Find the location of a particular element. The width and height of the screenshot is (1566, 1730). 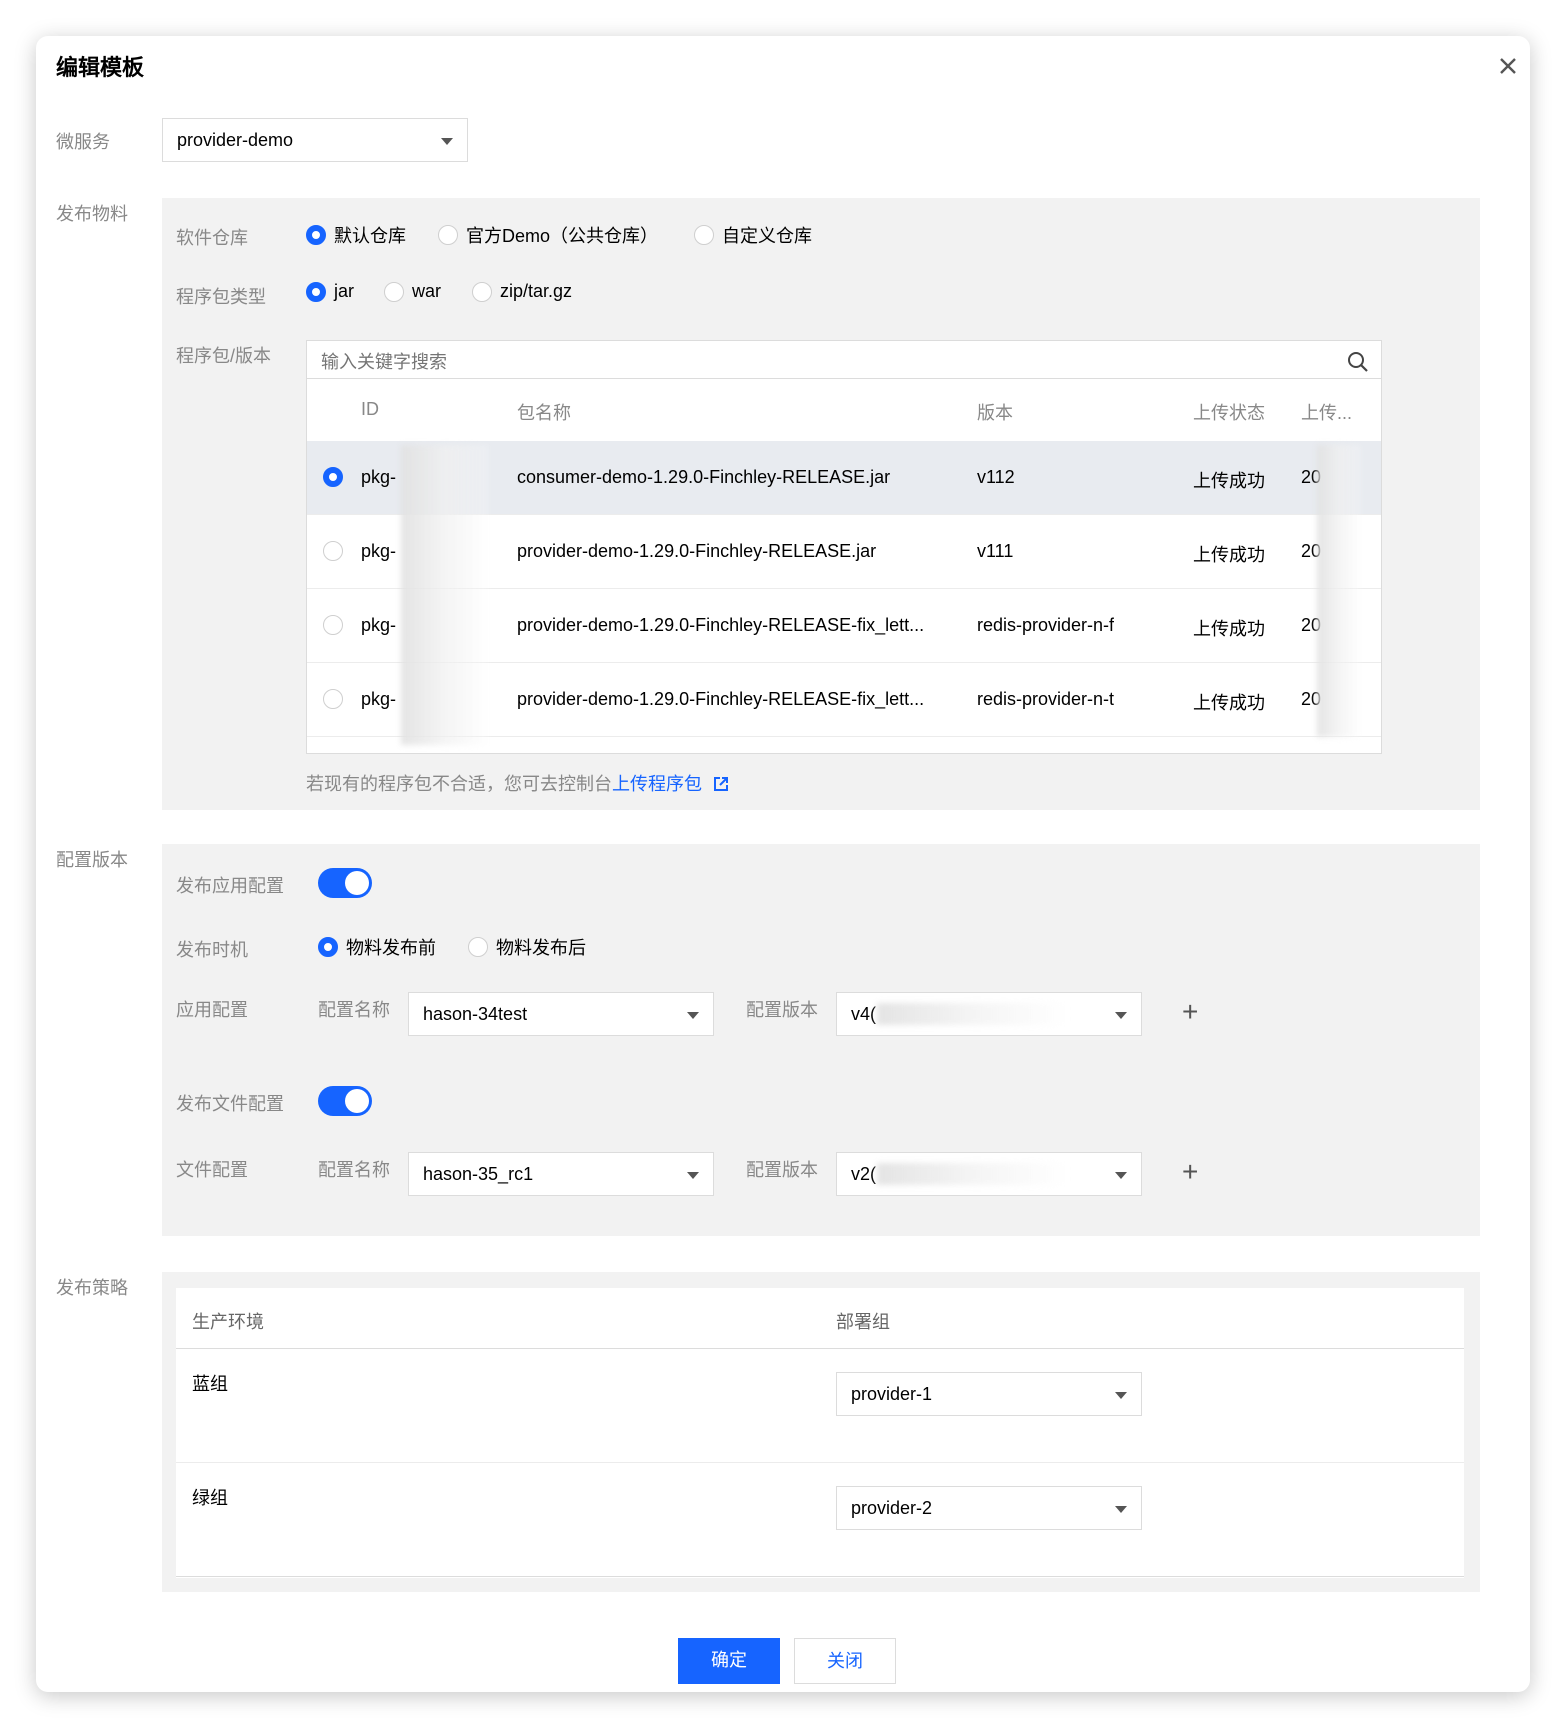

file-config-version-label: 配置版本 is located at coordinates (782, 1170).